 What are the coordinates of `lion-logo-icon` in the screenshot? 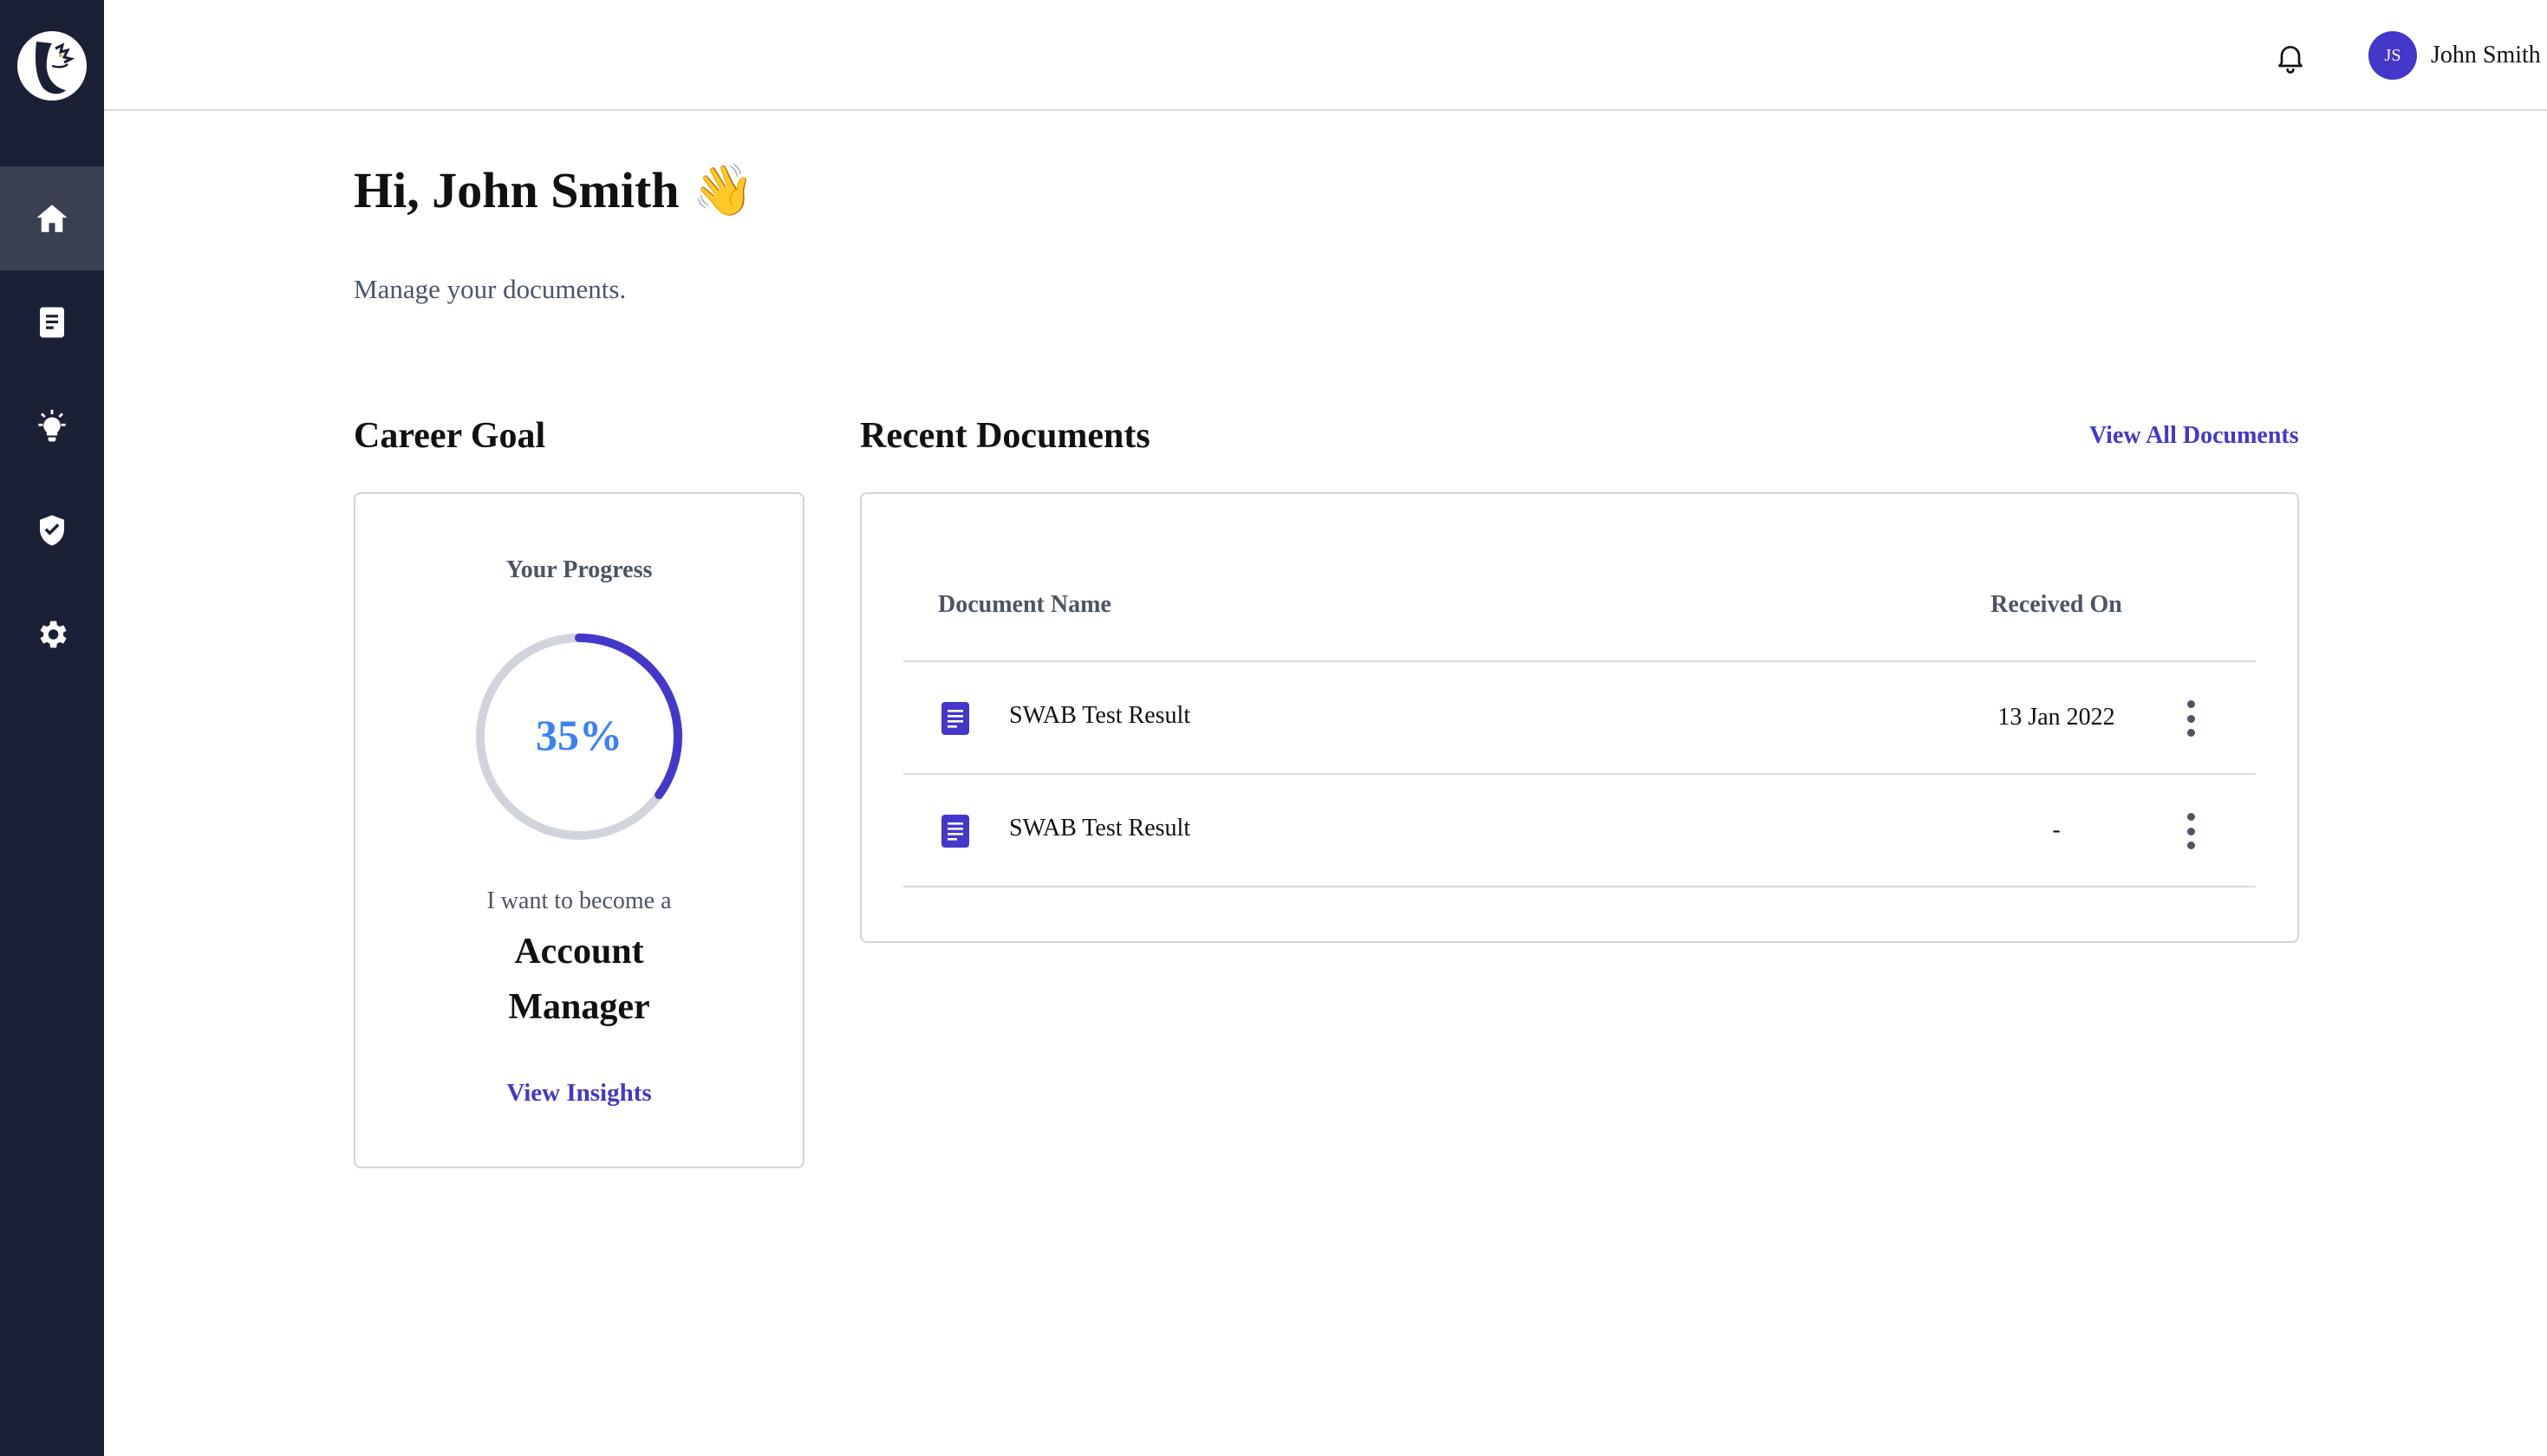 It's located at (52, 66).